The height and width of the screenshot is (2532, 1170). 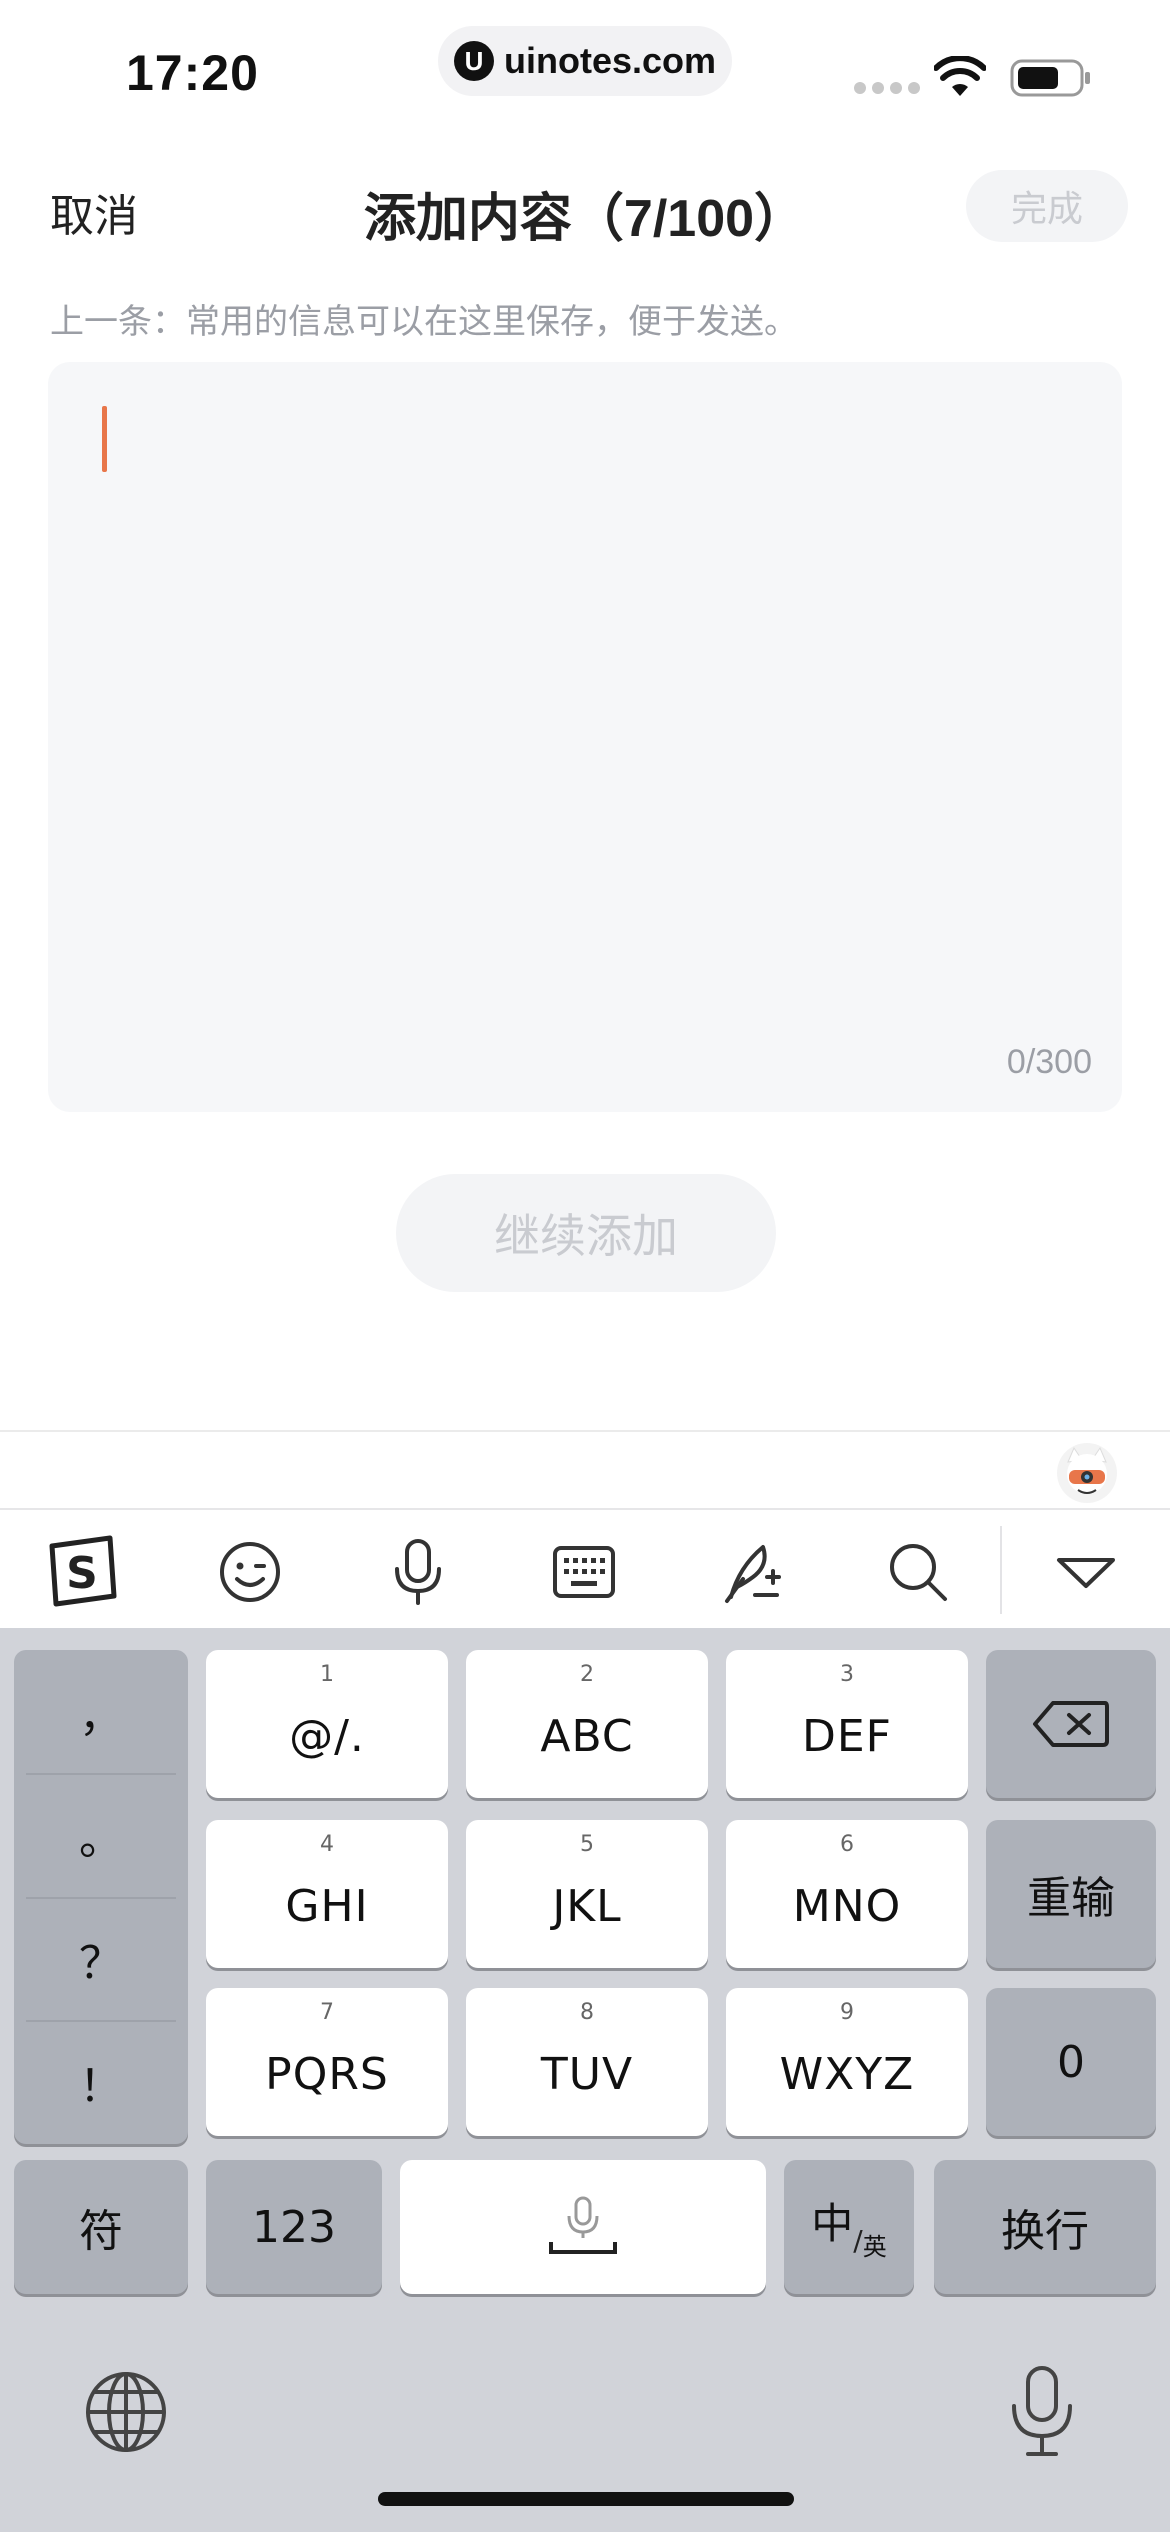 I want to click on sogou-logo-icon: S, so click(x=82, y=1572).